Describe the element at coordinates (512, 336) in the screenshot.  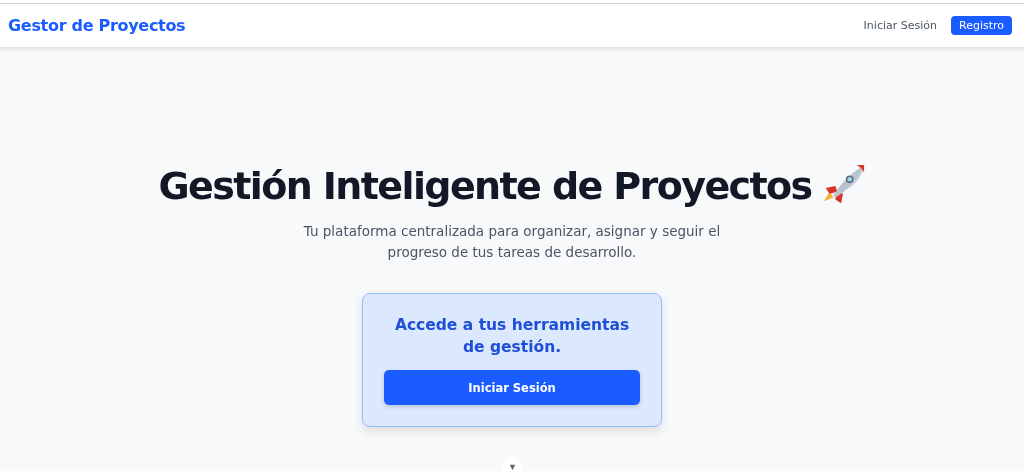
I see `card-heading: Accede a tus herramientas de gestión.` at that location.